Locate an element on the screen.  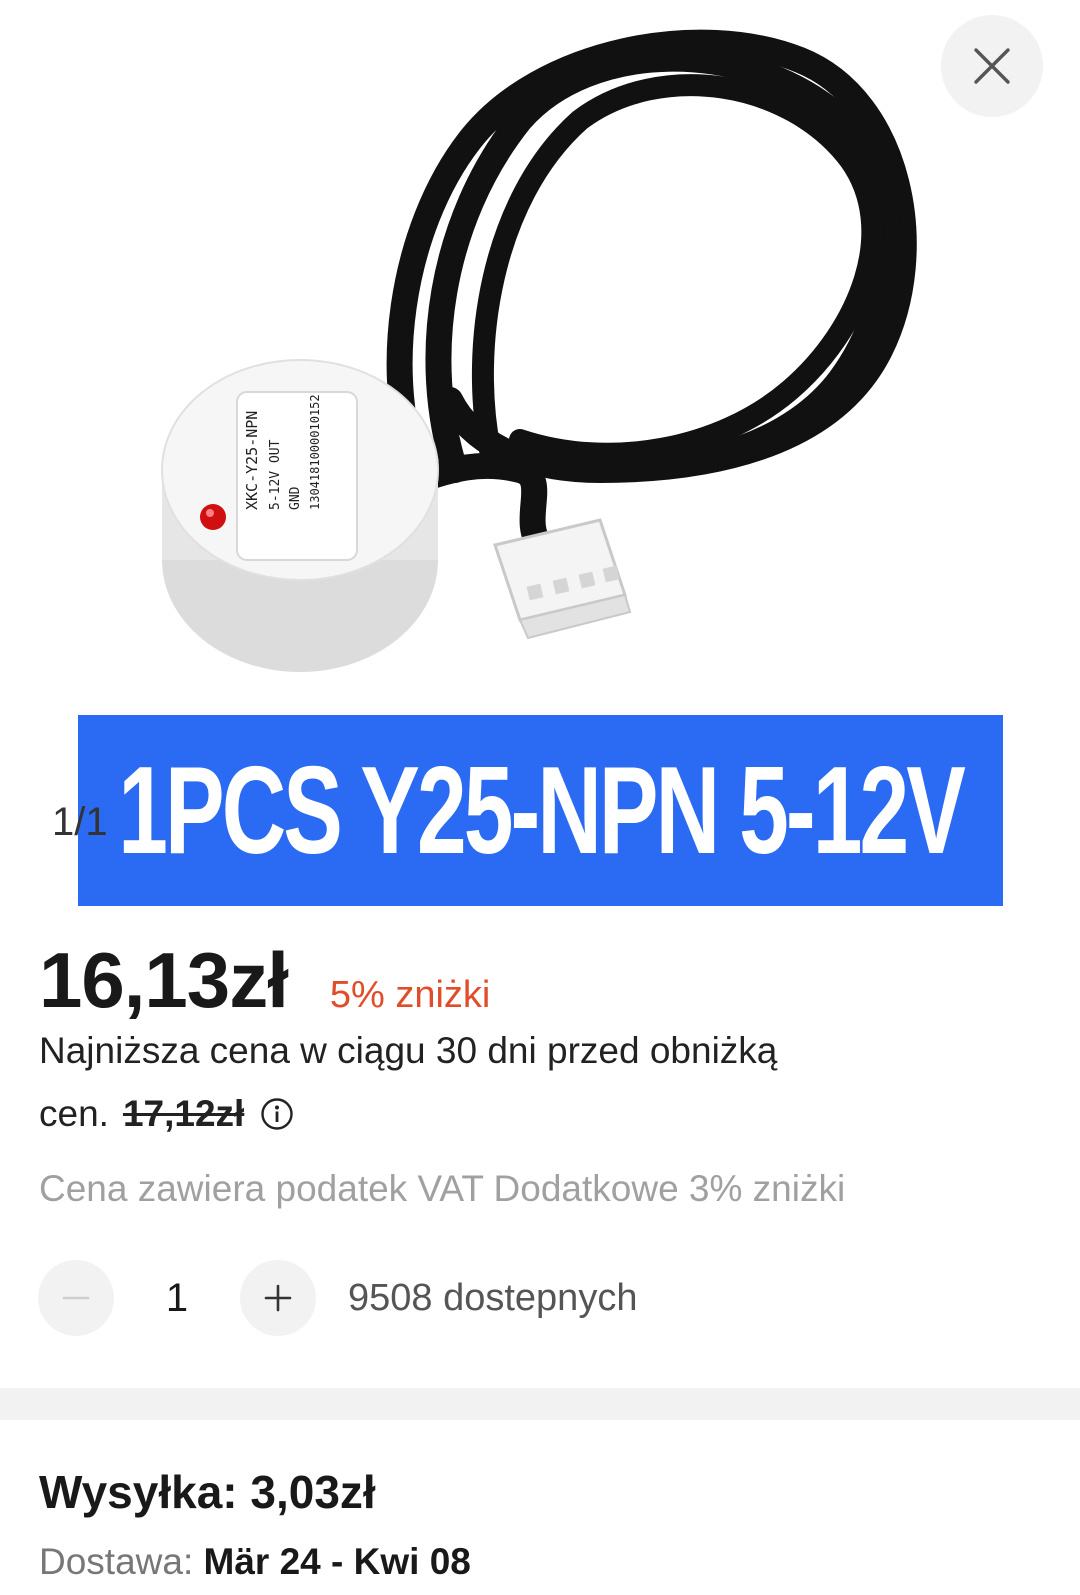
increase-quantity-button is located at coordinates (278, 1298).